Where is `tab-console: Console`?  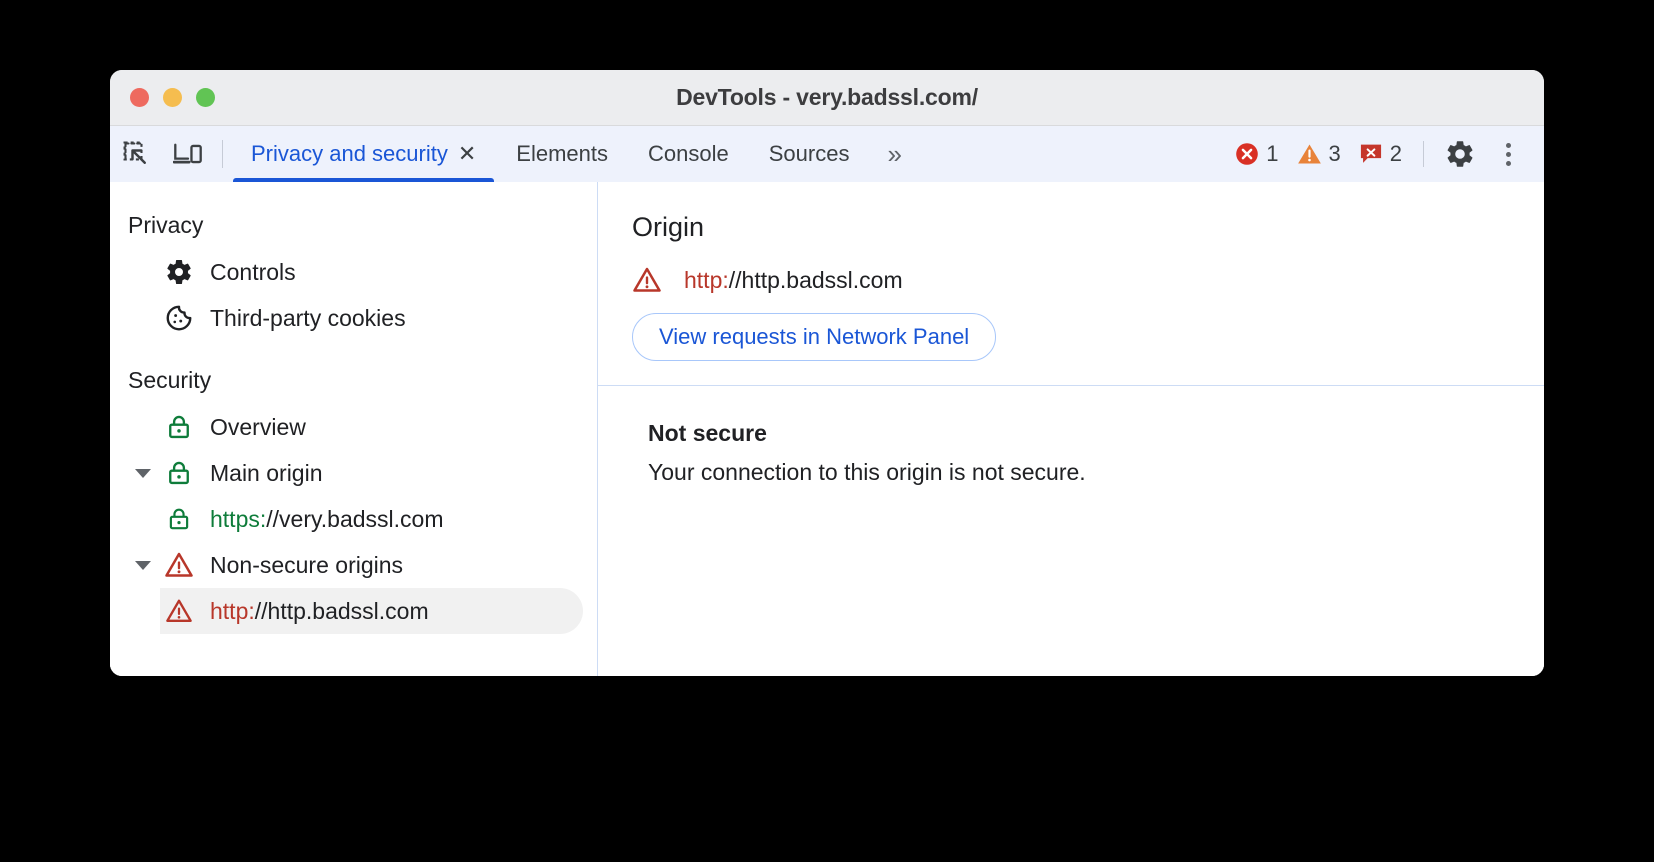 tab-console: Console is located at coordinates (688, 154).